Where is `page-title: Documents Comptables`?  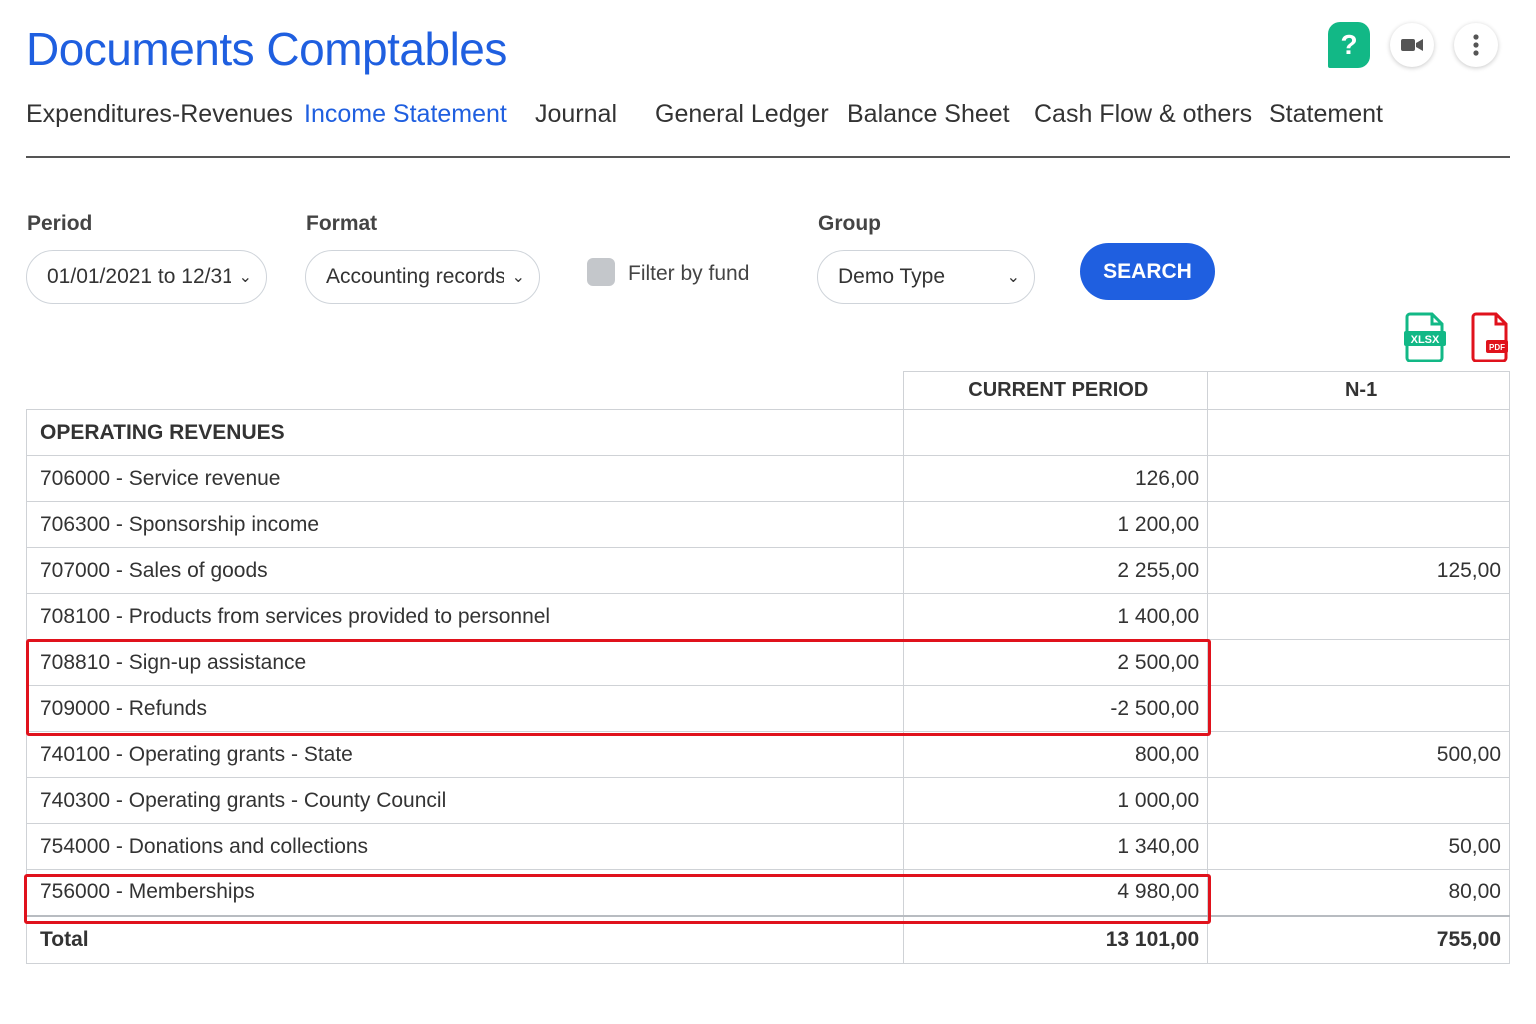 page-title: Documents Comptables is located at coordinates (266, 49).